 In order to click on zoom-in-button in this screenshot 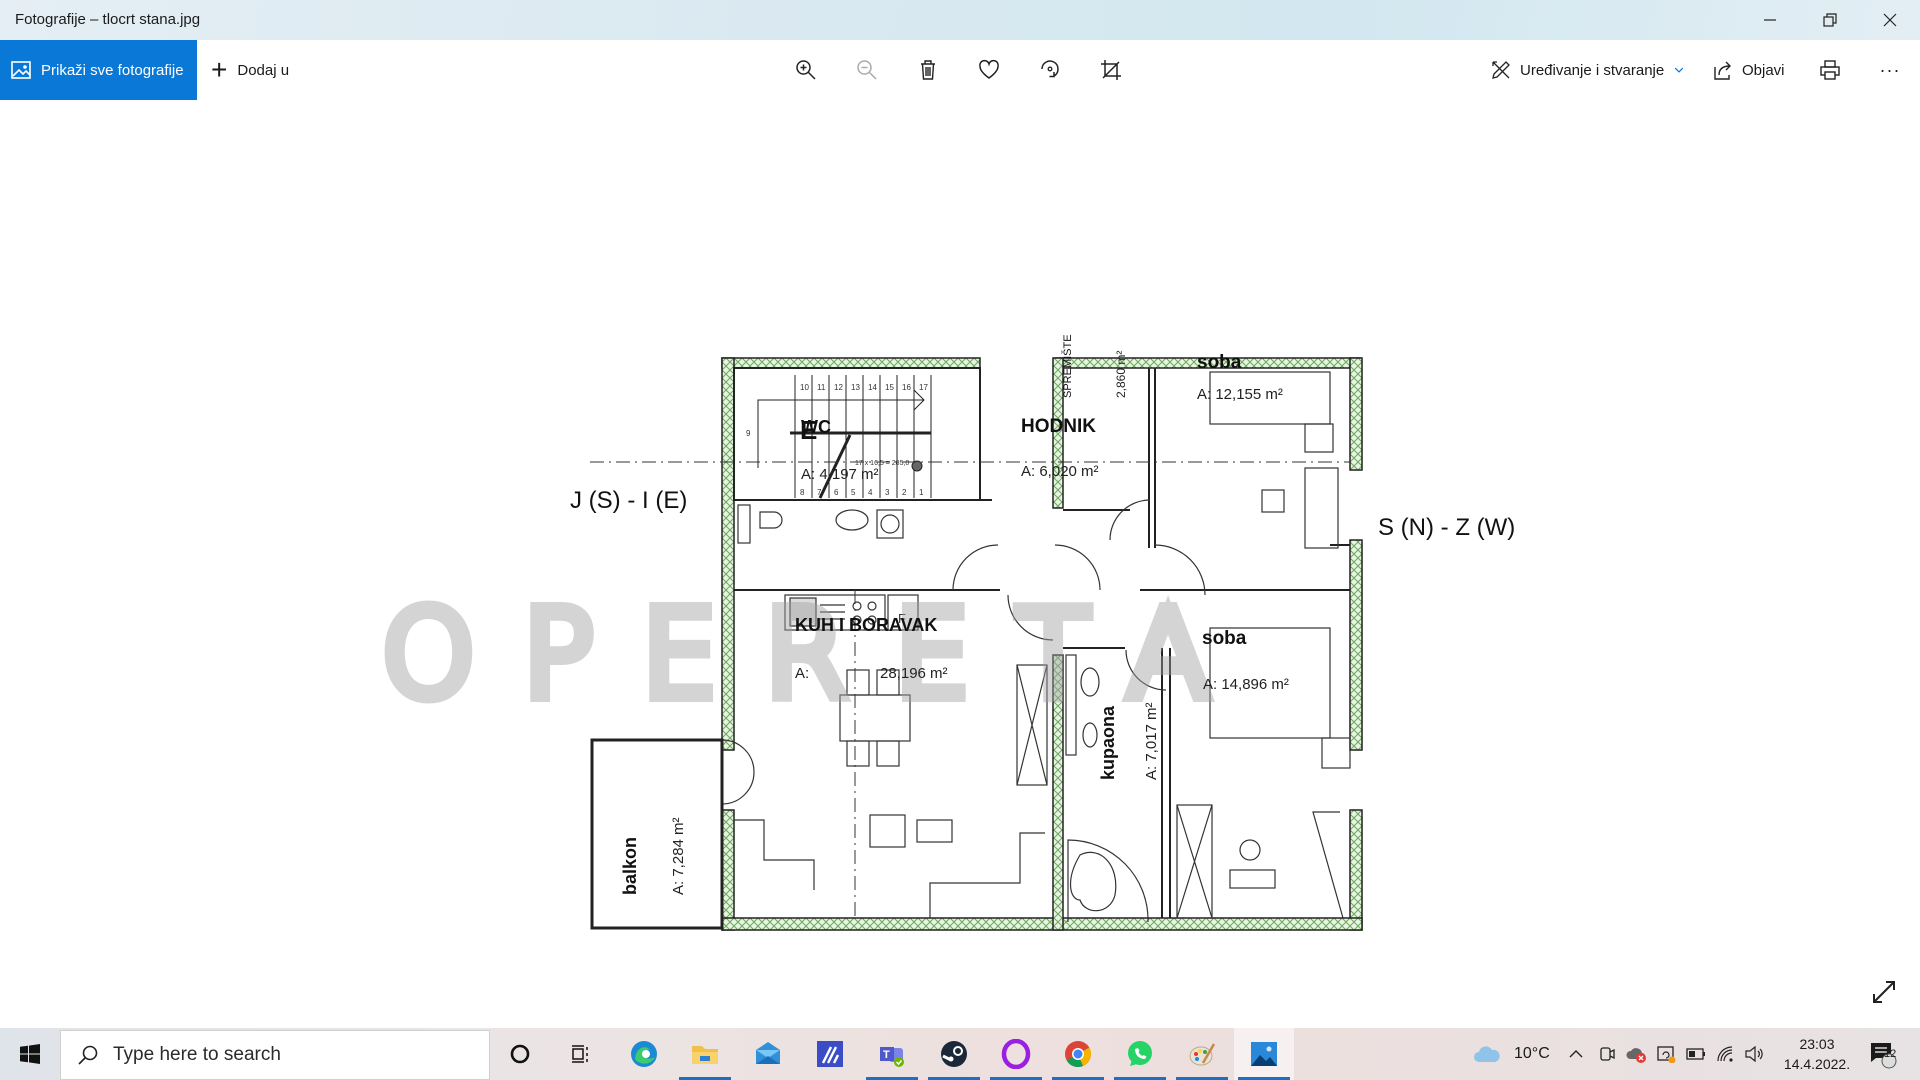, I will do `click(806, 70)`.